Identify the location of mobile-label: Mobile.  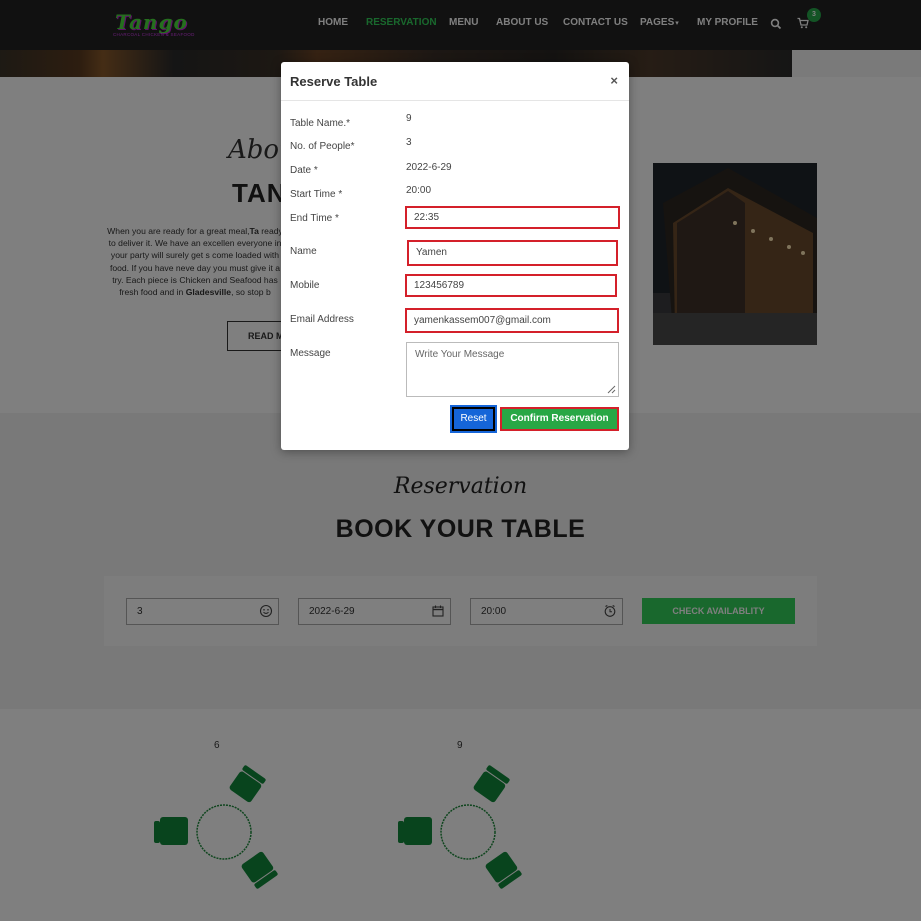
(305, 285).